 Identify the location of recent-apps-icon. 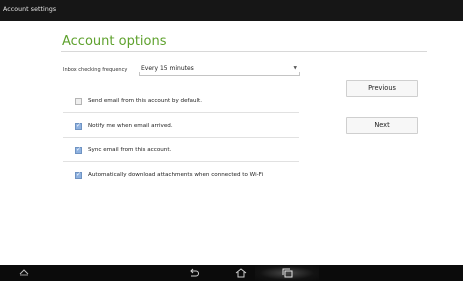
(288, 274).